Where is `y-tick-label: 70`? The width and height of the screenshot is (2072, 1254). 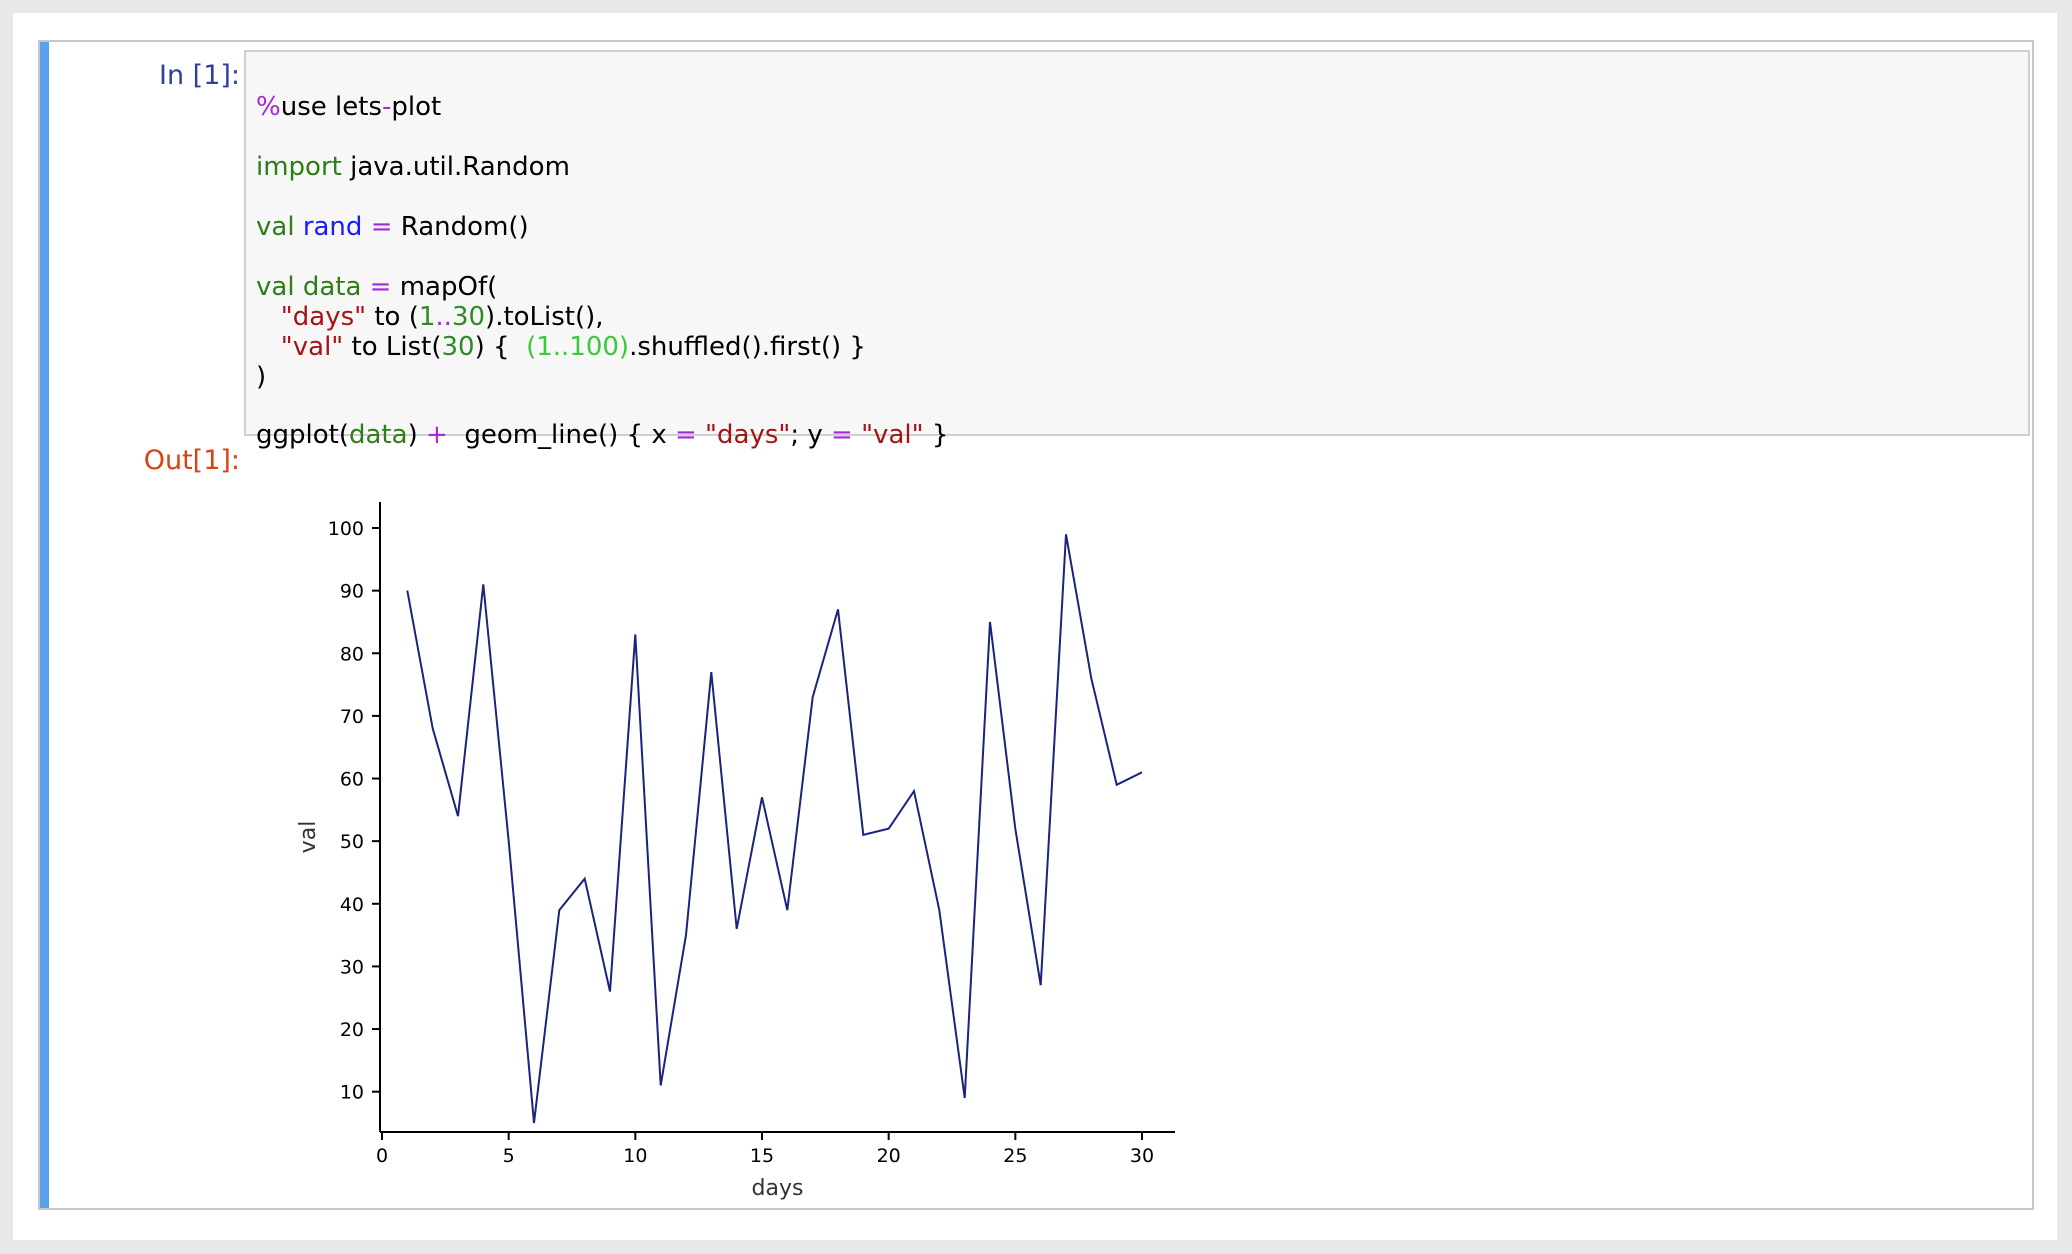 y-tick-label: 70 is located at coordinates (352, 717).